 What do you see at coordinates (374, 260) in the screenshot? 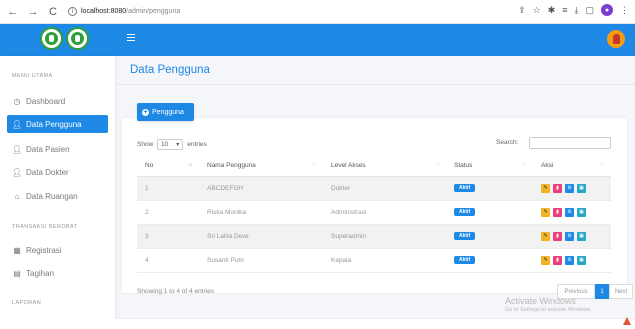
I see `table-row: 4 Susanti Putri Kepala Aktif ✎ ▮ ⚙ ▣` at bounding box center [374, 260].